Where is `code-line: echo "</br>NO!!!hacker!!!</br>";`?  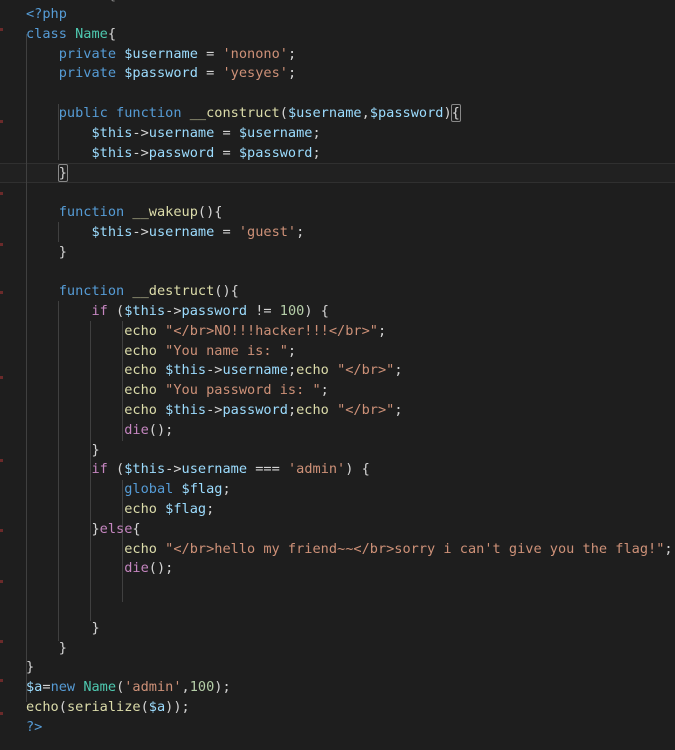
code-line: echo "</br>NO!!!hacker!!!</br>"; is located at coordinates (337, 332).